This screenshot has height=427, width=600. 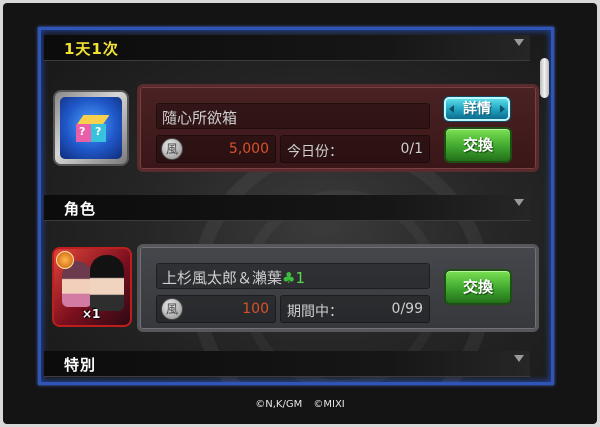 I want to click on item-limit-label: 期間中：, so click(x=315, y=312).